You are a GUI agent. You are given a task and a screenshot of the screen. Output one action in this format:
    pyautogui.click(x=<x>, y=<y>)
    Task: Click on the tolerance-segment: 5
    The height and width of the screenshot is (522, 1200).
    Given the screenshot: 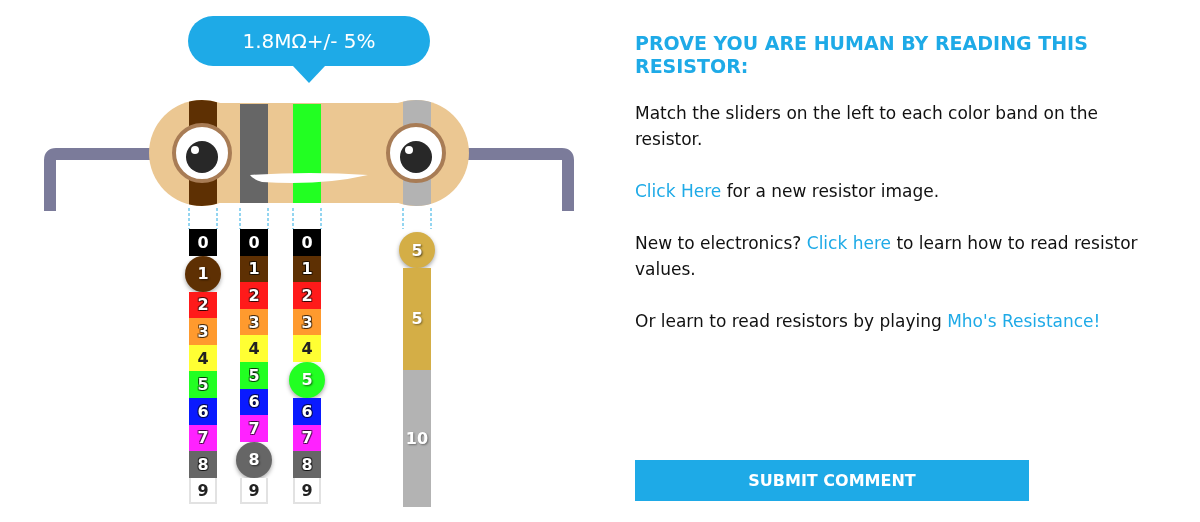 What is the action you would take?
    pyautogui.click(x=417, y=319)
    